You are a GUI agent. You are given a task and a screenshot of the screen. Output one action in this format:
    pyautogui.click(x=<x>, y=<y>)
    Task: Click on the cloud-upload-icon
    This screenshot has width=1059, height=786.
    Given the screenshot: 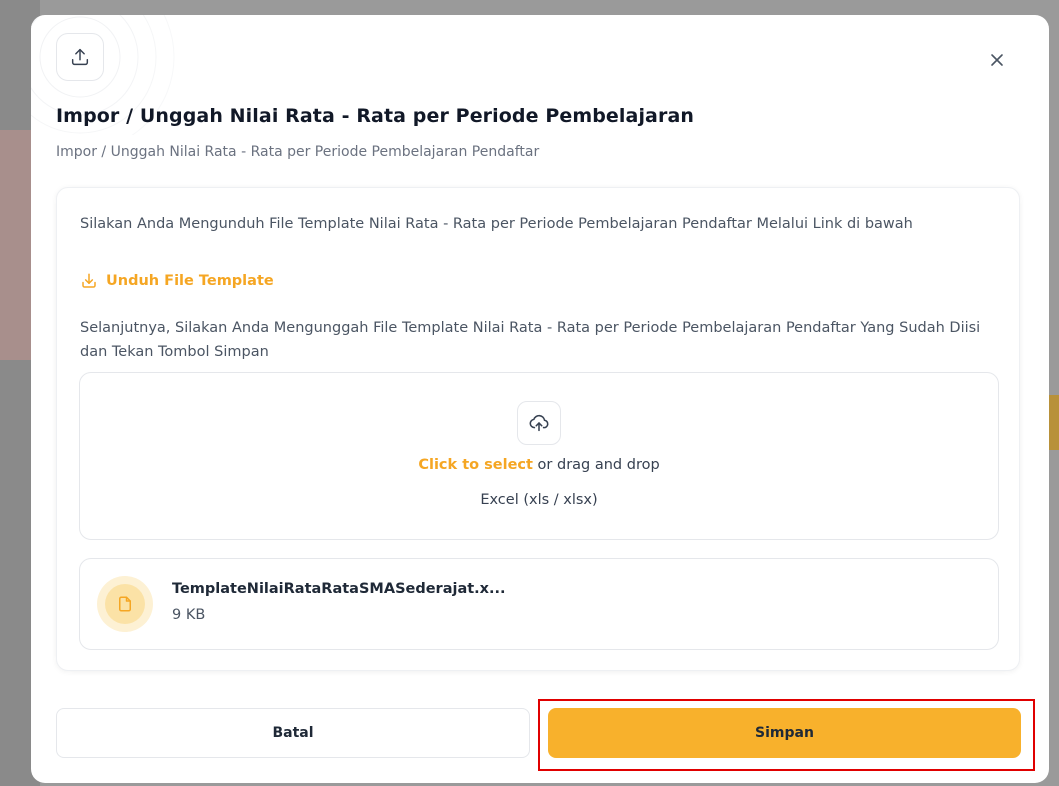 What is the action you would take?
    pyautogui.click(x=539, y=423)
    